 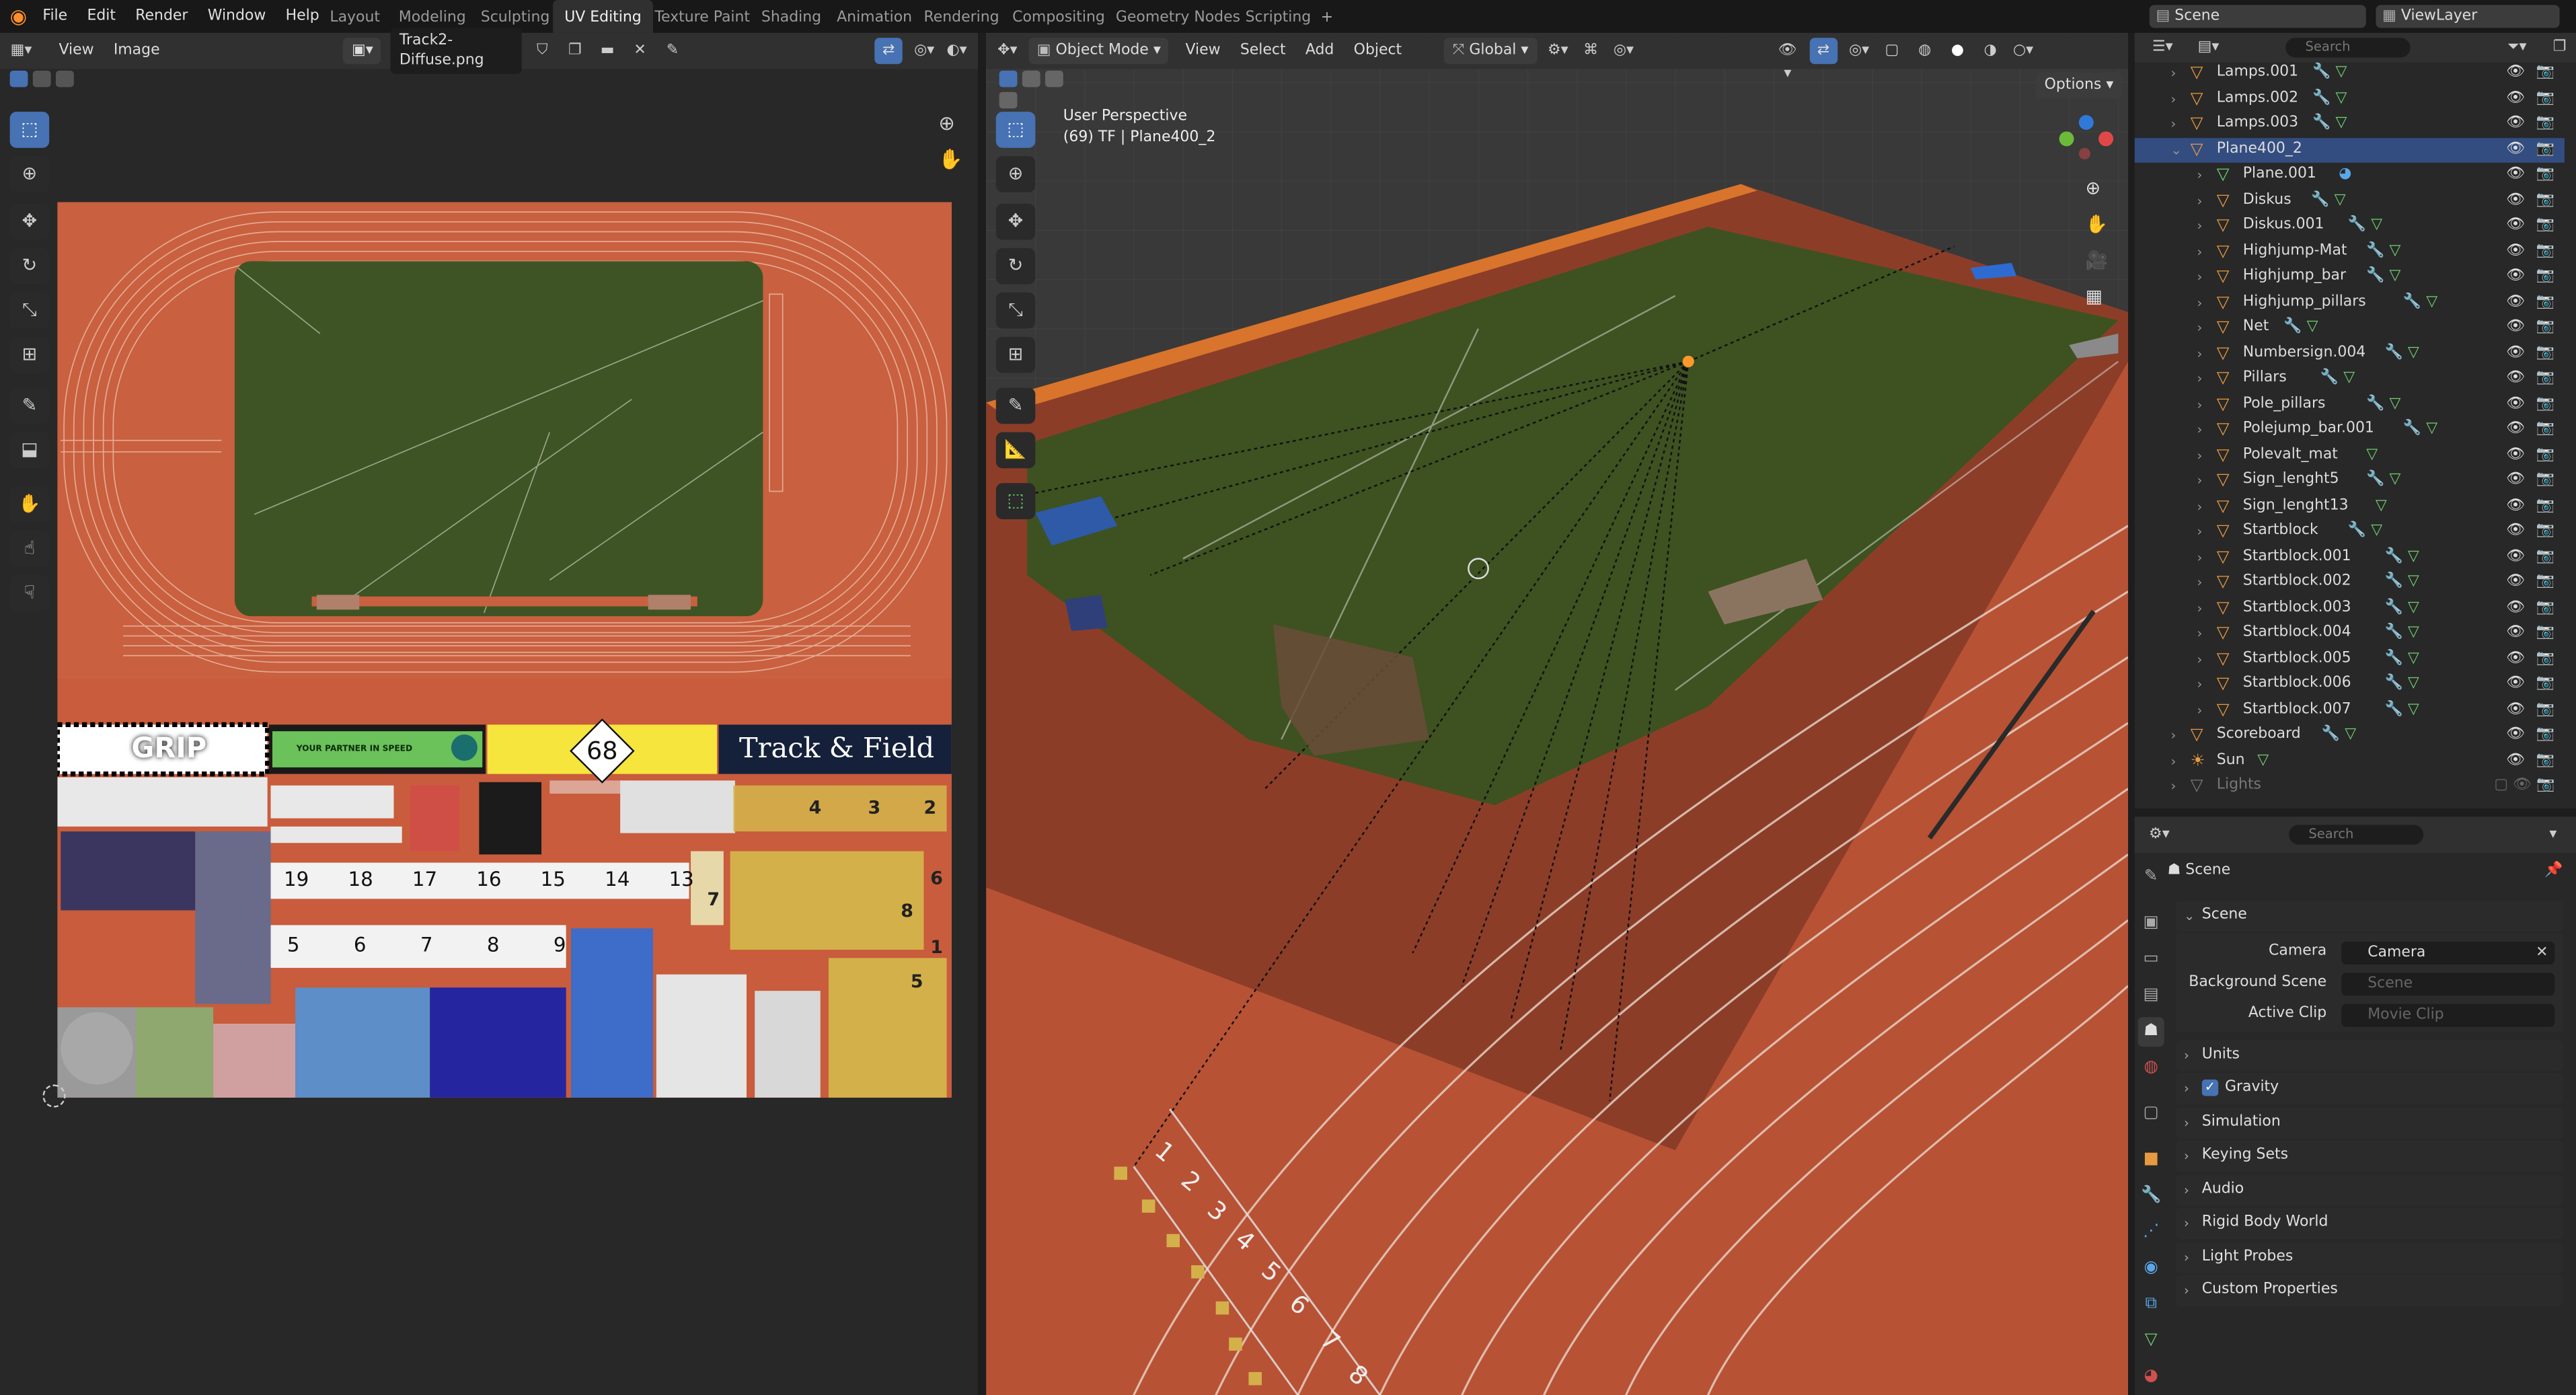 What do you see at coordinates (1892, 51) in the screenshot?
I see `xray-icon: ▢` at bounding box center [1892, 51].